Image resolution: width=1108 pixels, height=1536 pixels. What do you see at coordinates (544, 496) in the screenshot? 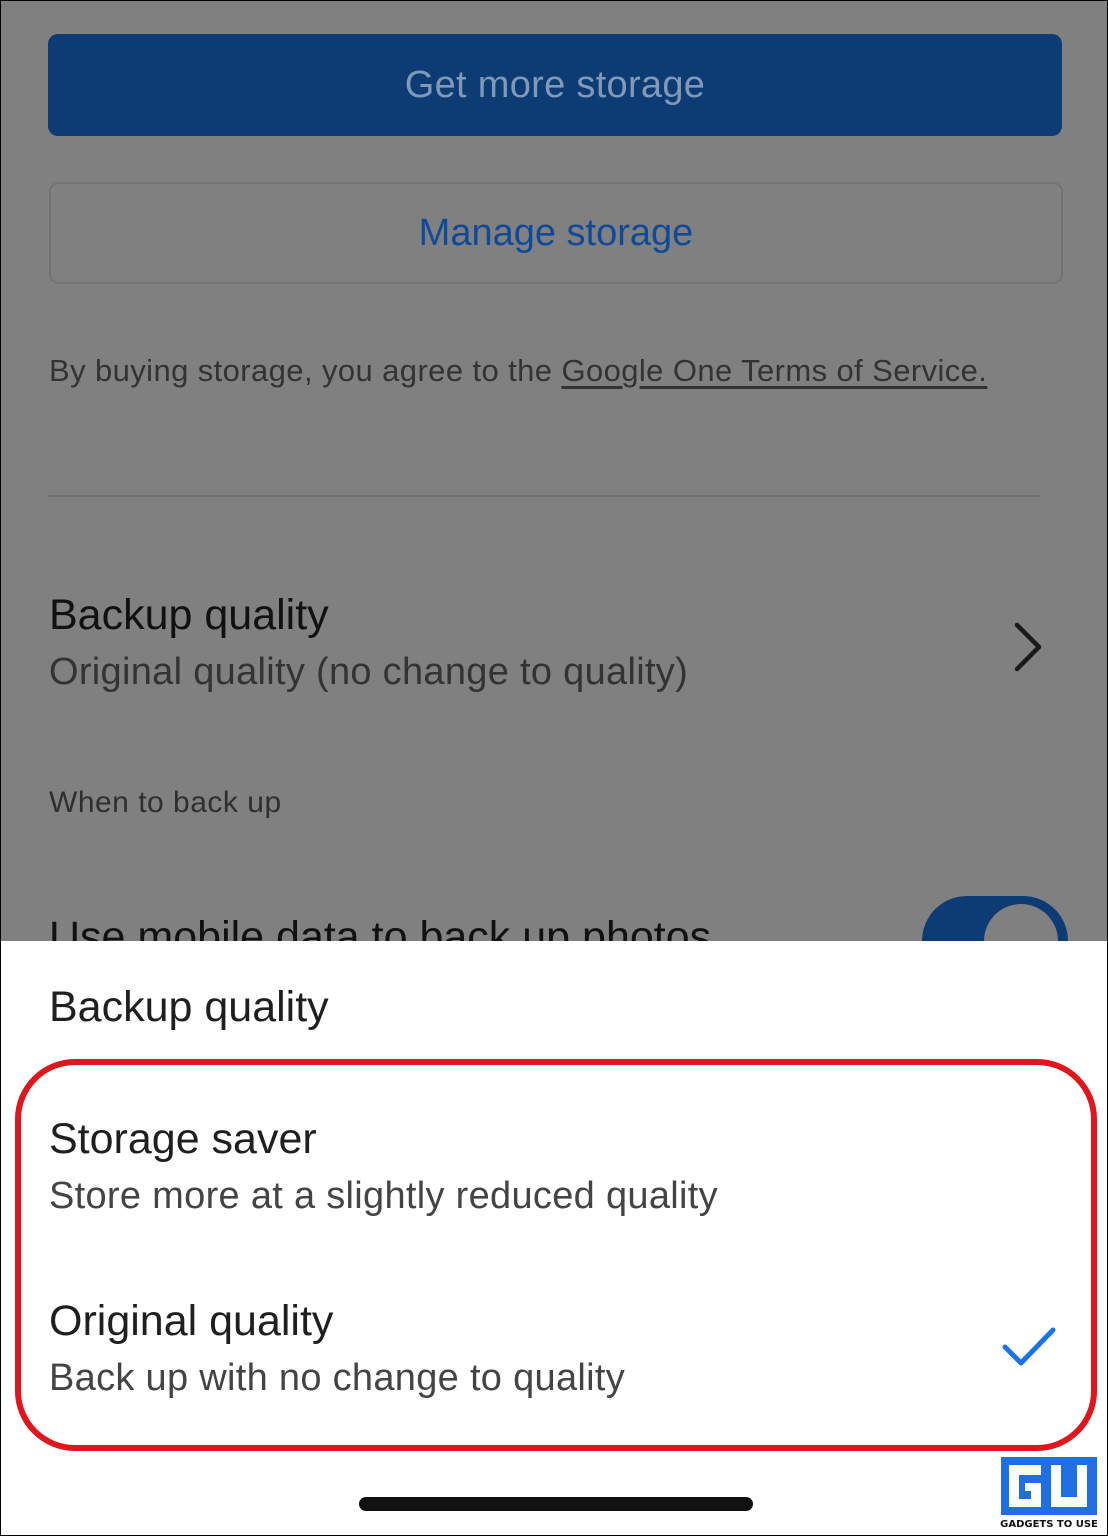
I see `section-divider` at bounding box center [544, 496].